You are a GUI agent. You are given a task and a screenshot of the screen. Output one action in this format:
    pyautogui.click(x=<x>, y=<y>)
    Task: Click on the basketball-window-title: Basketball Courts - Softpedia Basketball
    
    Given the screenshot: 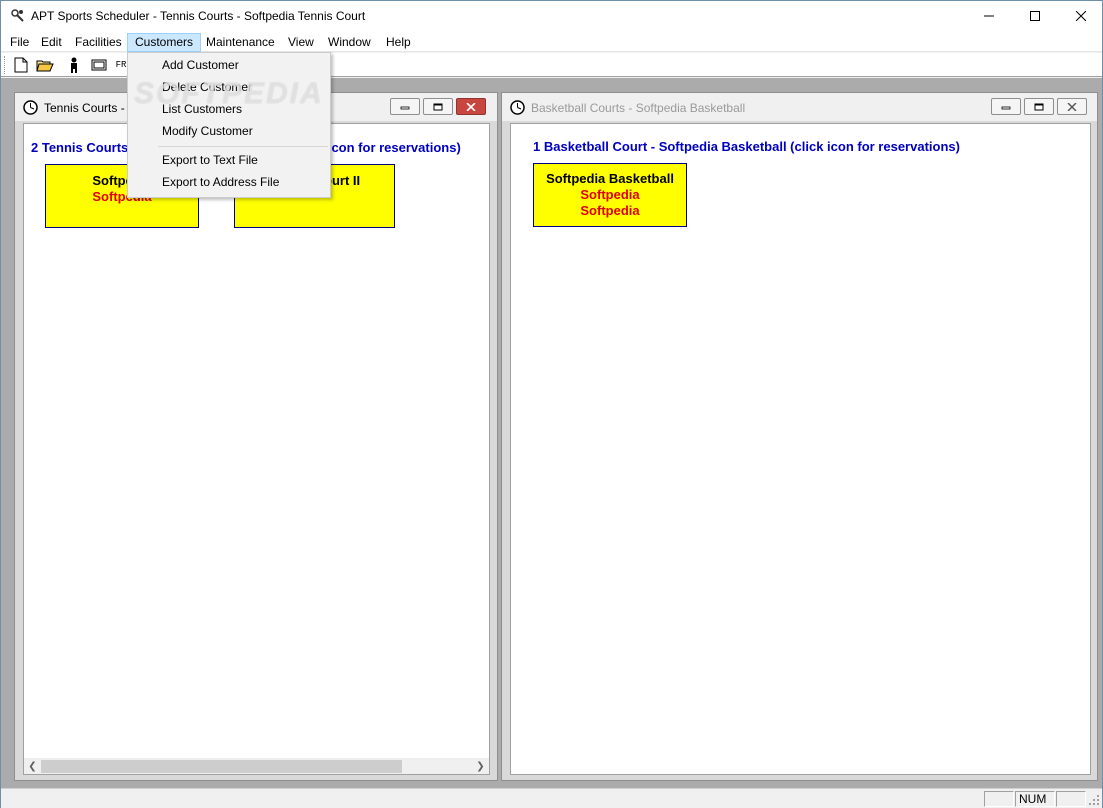 What is the action you would take?
    pyautogui.click(x=638, y=108)
    